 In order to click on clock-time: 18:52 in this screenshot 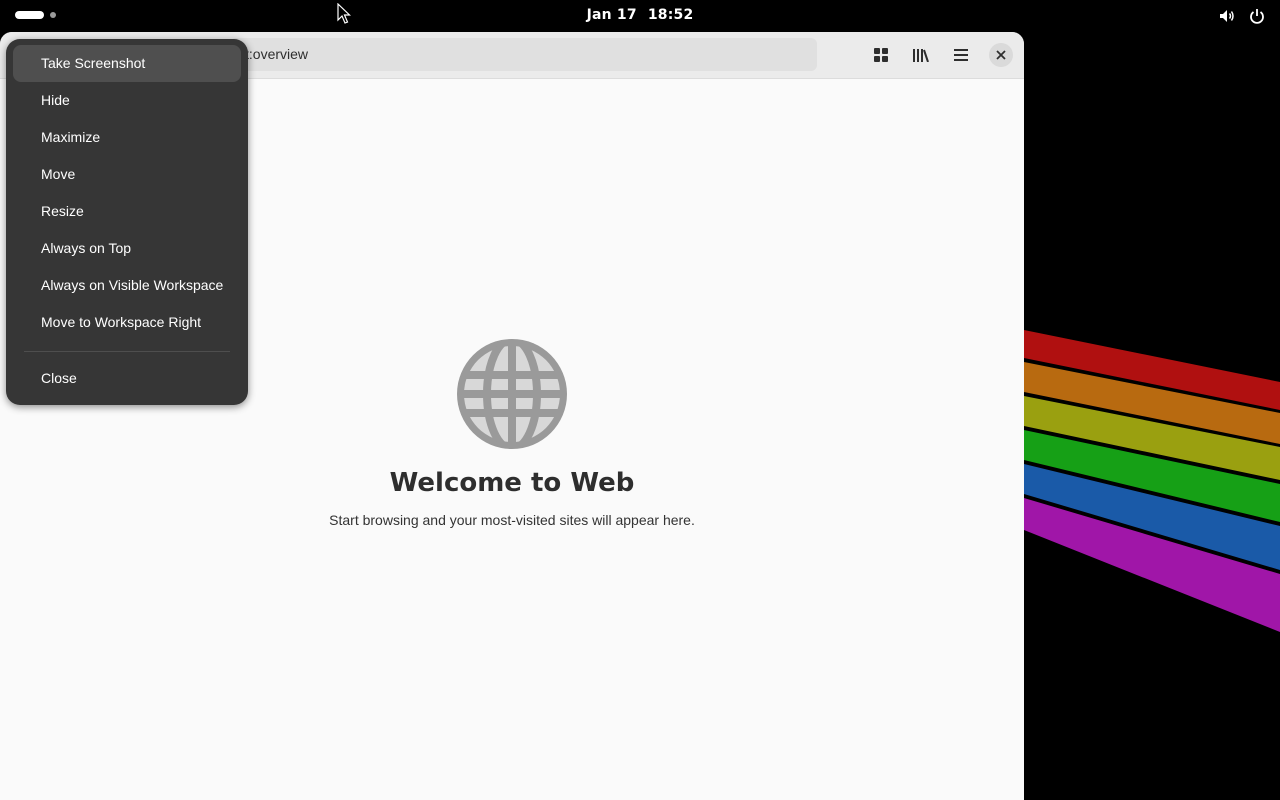, I will do `click(670, 15)`.